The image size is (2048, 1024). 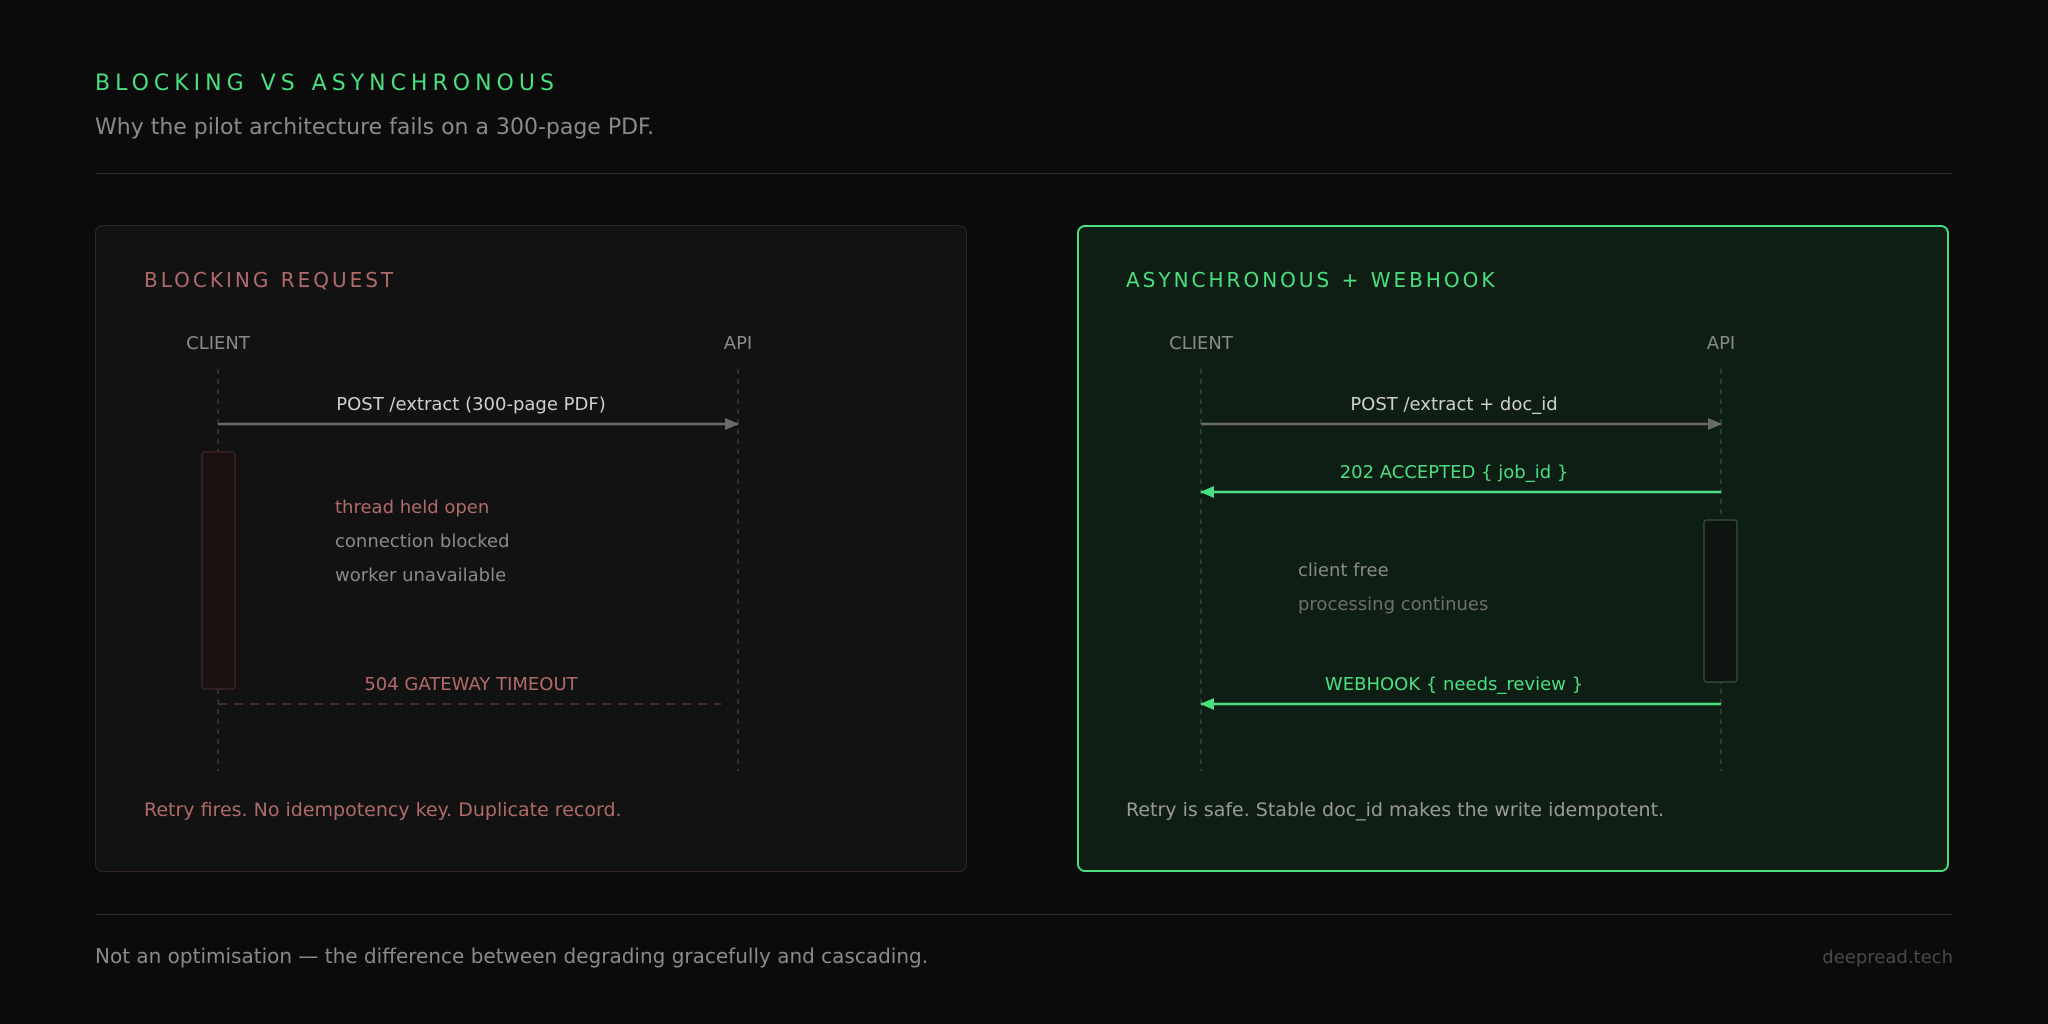 What do you see at coordinates (1024, 914) in the screenshot?
I see `footer-divider` at bounding box center [1024, 914].